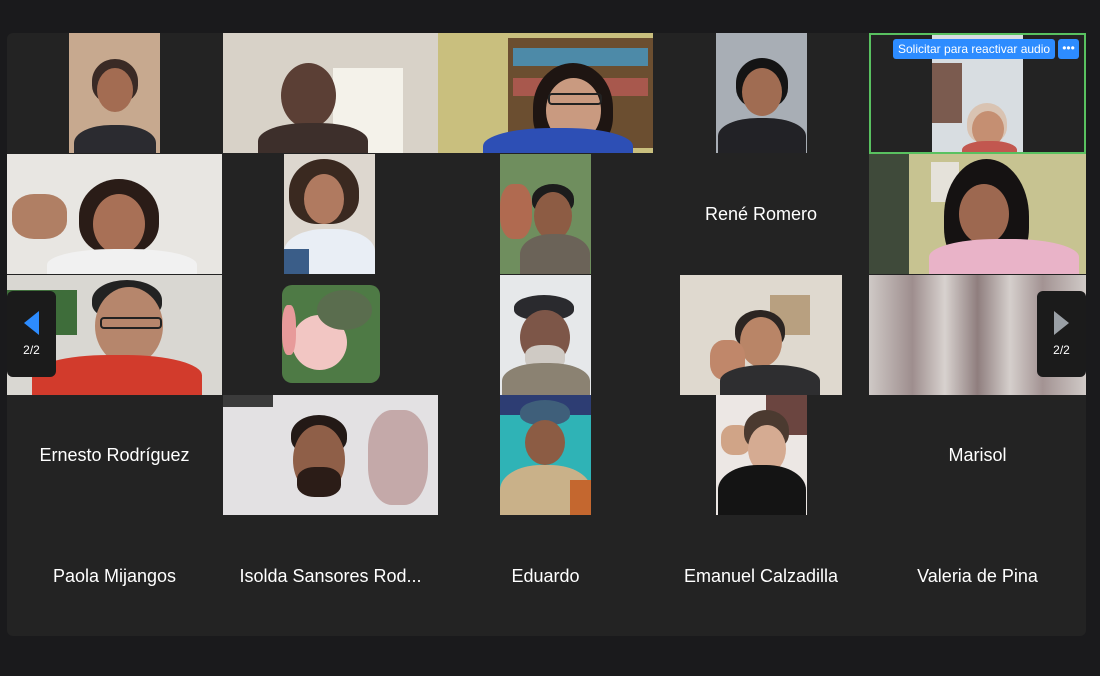 The image size is (1100, 676). I want to click on participant-name: Marisol, so click(977, 454).